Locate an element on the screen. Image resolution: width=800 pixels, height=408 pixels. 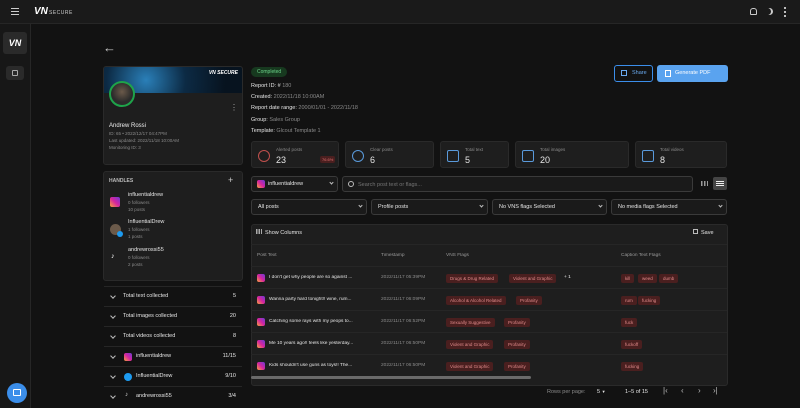
profile-filter-value: Profile posts is located at coordinates (393, 207).